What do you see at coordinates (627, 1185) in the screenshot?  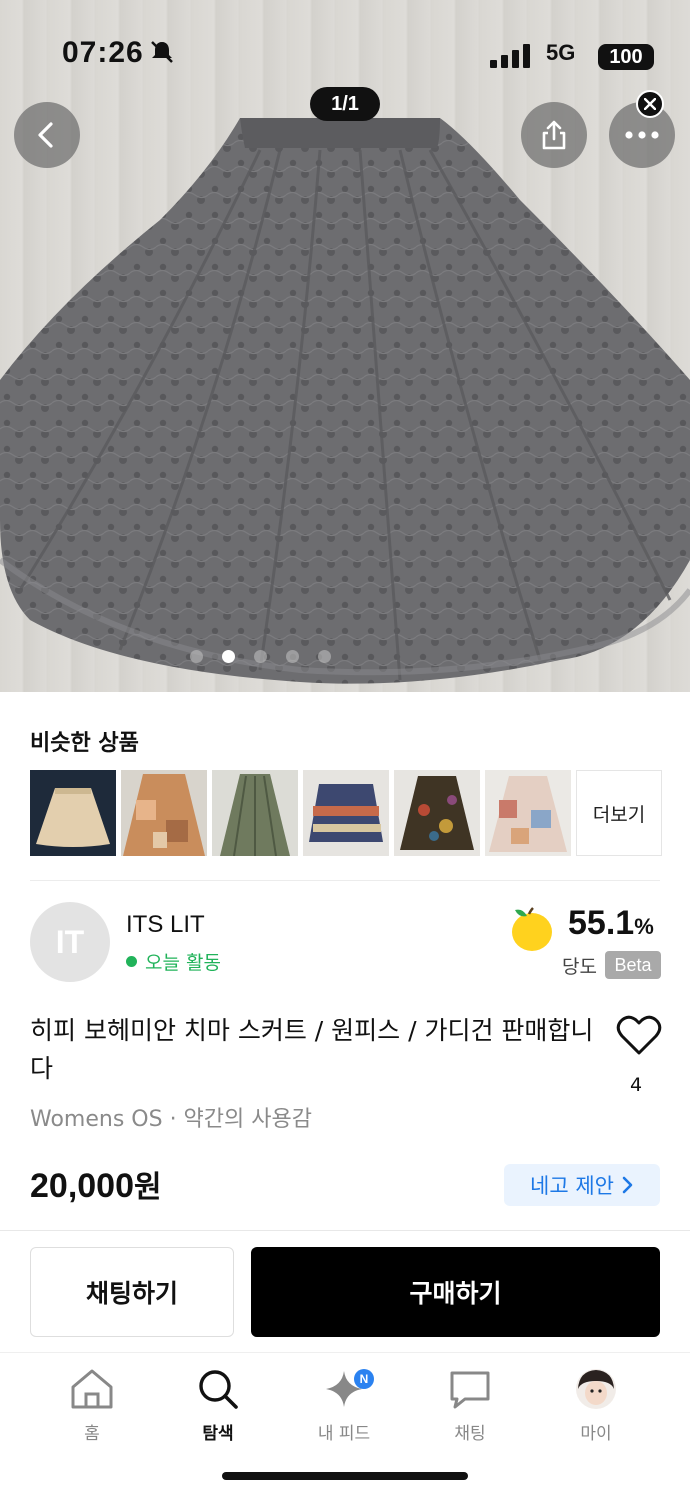 I see `chevron-right-icon` at bounding box center [627, 1185].